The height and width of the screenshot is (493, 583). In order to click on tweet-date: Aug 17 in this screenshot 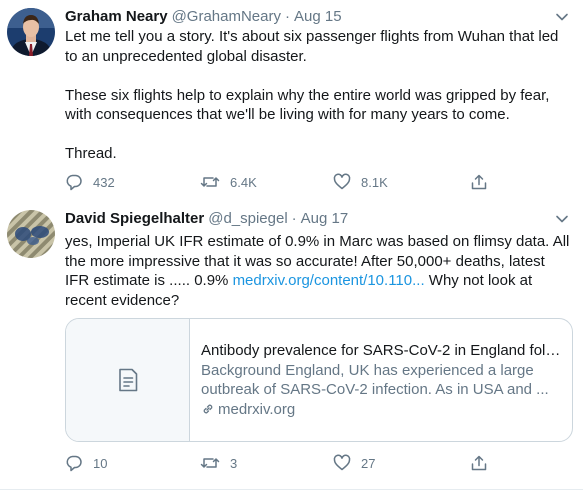, I will do `click(325, 218)`.